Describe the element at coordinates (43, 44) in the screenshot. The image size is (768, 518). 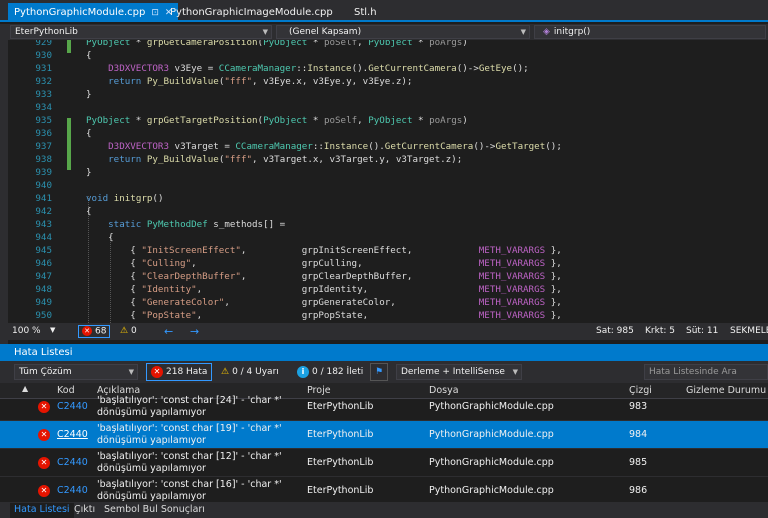
I see `line-number: 929` at that location.